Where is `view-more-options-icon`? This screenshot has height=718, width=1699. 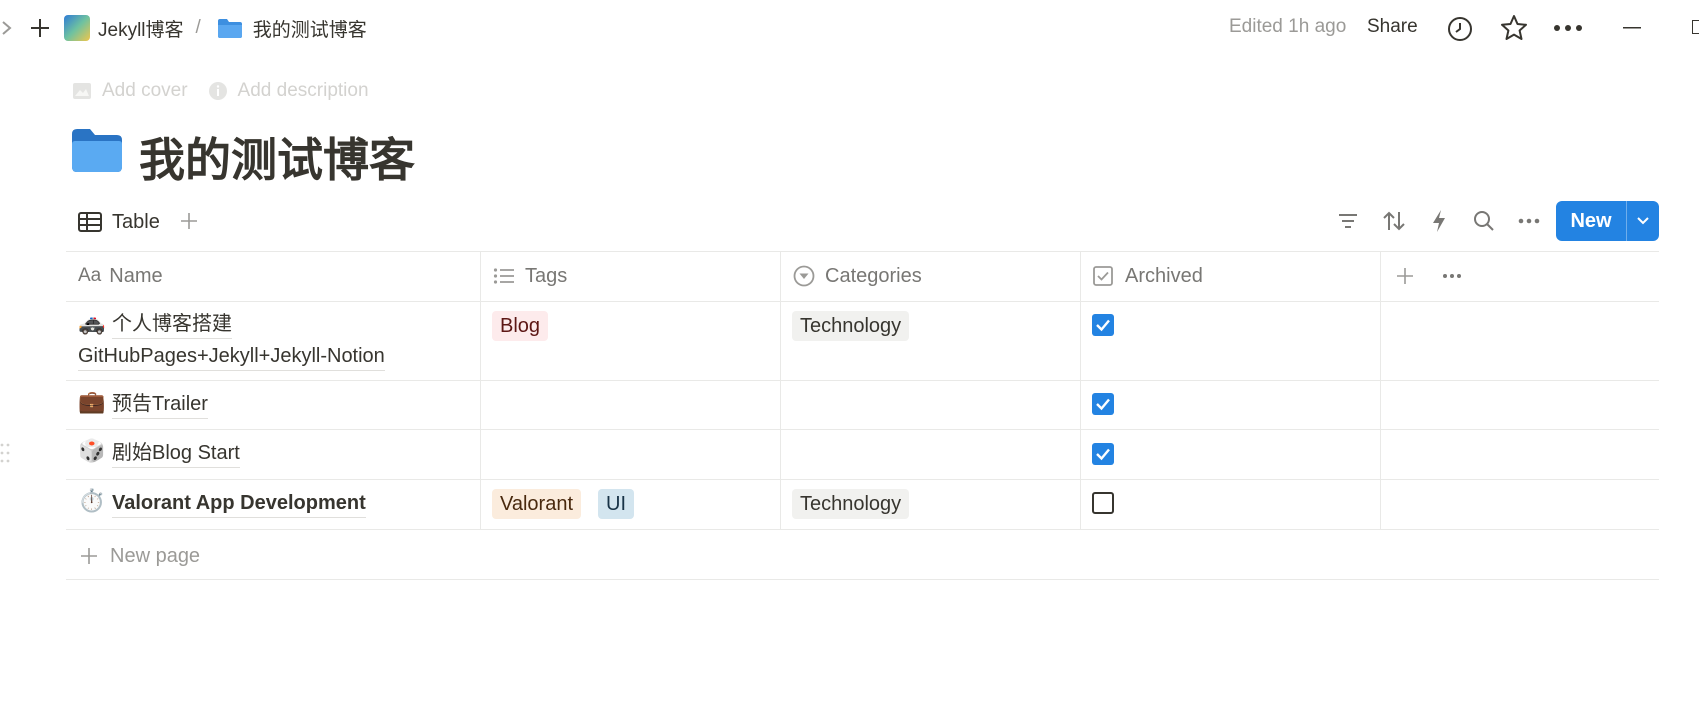 view-more-options-icon is located at coordinates (1529, 221).